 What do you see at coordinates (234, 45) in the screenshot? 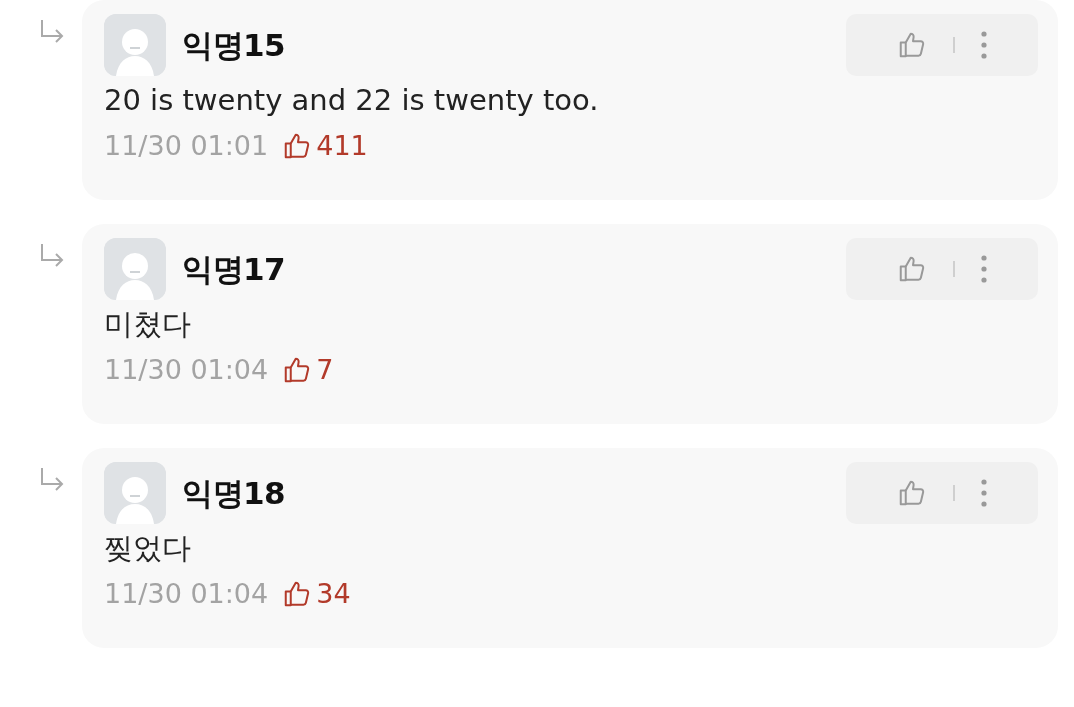
I see `author-name: 익명15` at bounding box center [234, 45].